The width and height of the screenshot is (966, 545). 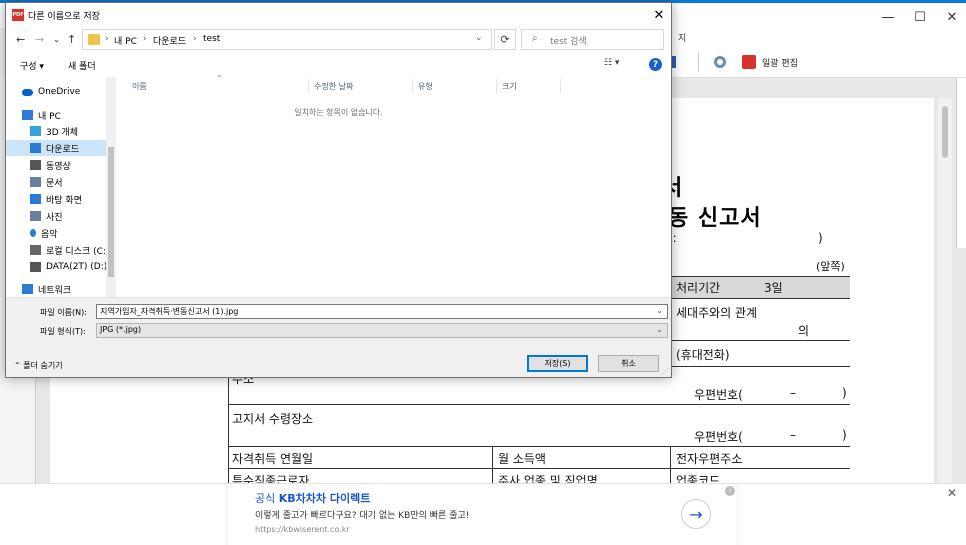 What do you see at coordinates (333, 86) in the screenshot?
I see `column-header-modified: 수정한 날짜` at bounding box center [333, 86].